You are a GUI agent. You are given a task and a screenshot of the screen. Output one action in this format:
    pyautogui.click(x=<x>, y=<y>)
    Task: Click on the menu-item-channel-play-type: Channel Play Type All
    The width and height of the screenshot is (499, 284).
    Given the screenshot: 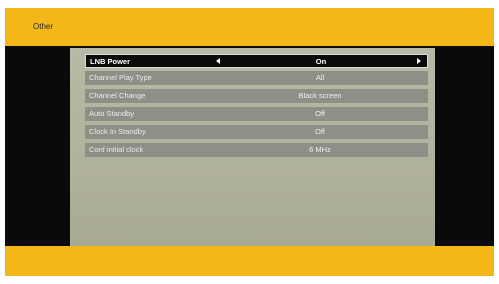 What is the action you would take?
    pyautogui.click(x=256, y=78)
    